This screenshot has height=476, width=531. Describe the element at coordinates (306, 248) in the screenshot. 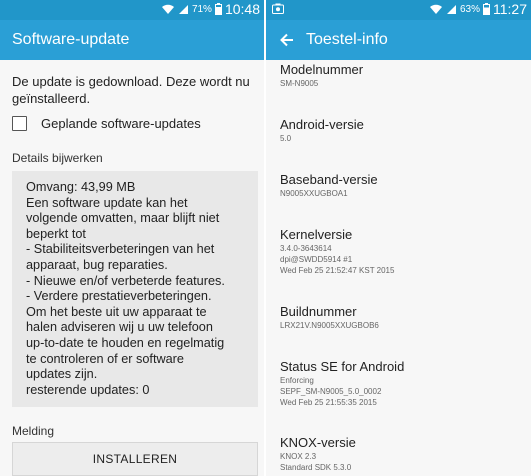

I see `info-value: 3.4.0-3643614` at that location.